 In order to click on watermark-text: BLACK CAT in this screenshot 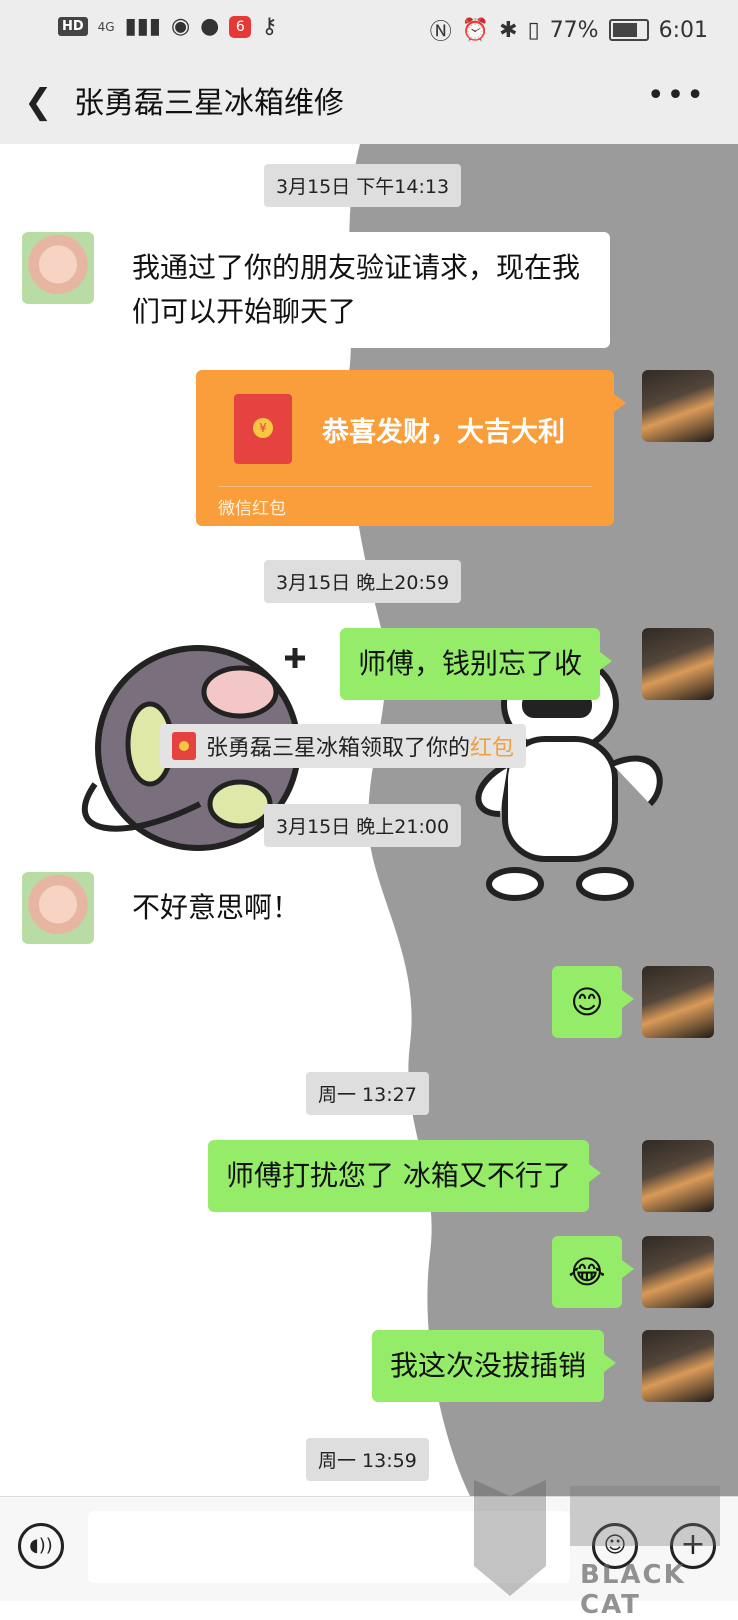, I will do `click(633, 1590)`.